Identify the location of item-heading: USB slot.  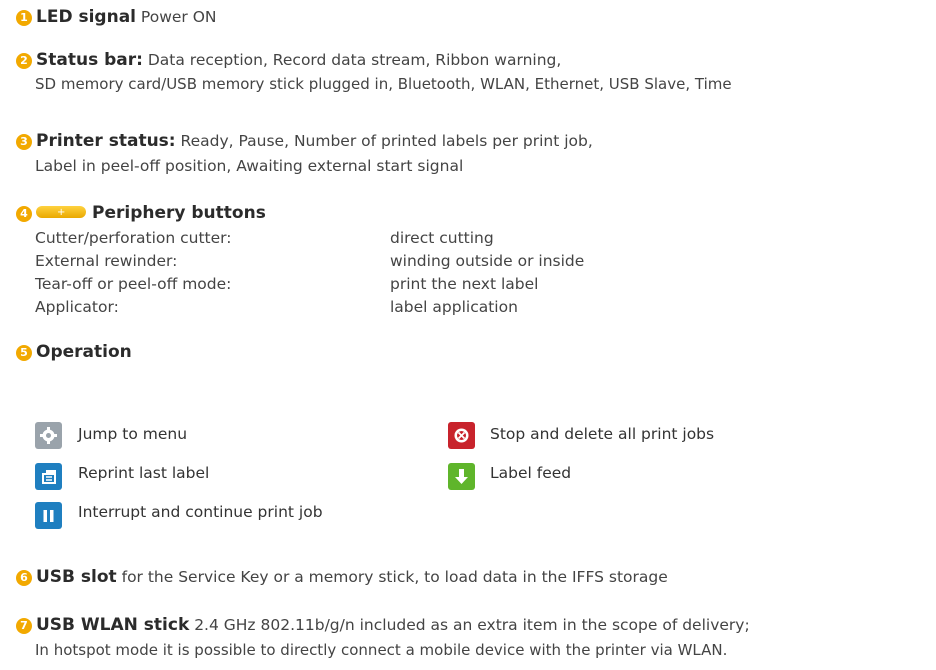
(76, 577).